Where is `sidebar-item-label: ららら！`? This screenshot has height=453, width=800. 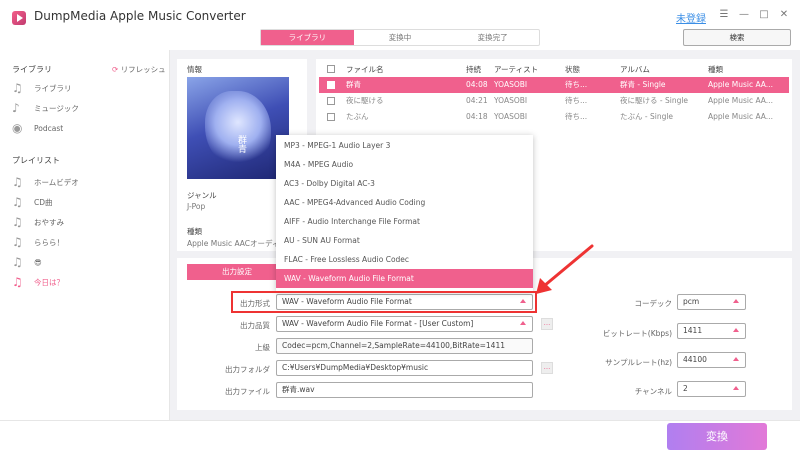 sidebar-item-label: ららら！ is located at coordinates (49, 242).